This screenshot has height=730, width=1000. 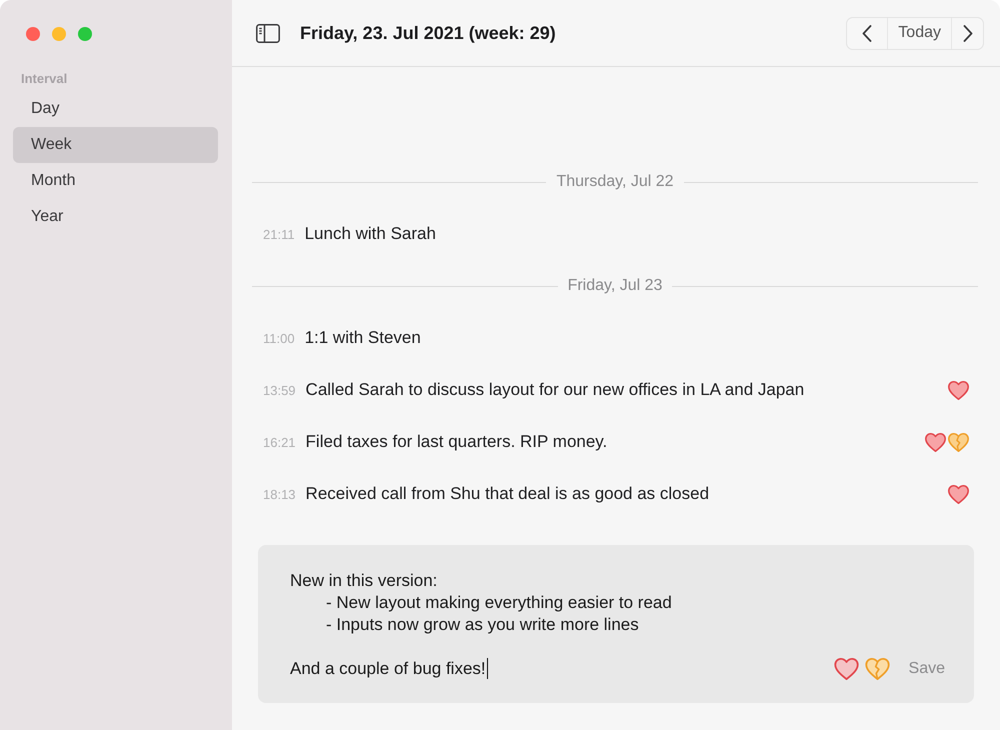 What do you see at coordinates (615, 286) in the screenshot?
I see `day-heading: Friday, Jul 23` at bounding box center [615, 286].